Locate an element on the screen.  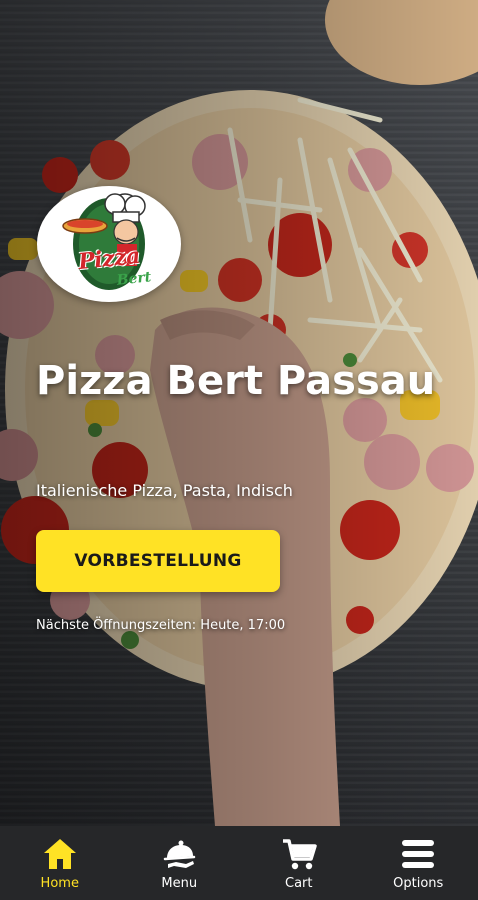
nav-item-options: Options is located at coordinates (418, 863).